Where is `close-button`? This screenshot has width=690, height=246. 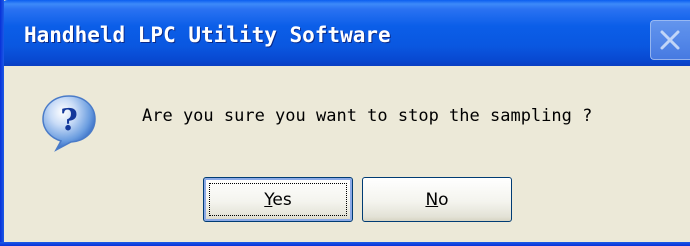 close-button is located at coordinates (670, 40).